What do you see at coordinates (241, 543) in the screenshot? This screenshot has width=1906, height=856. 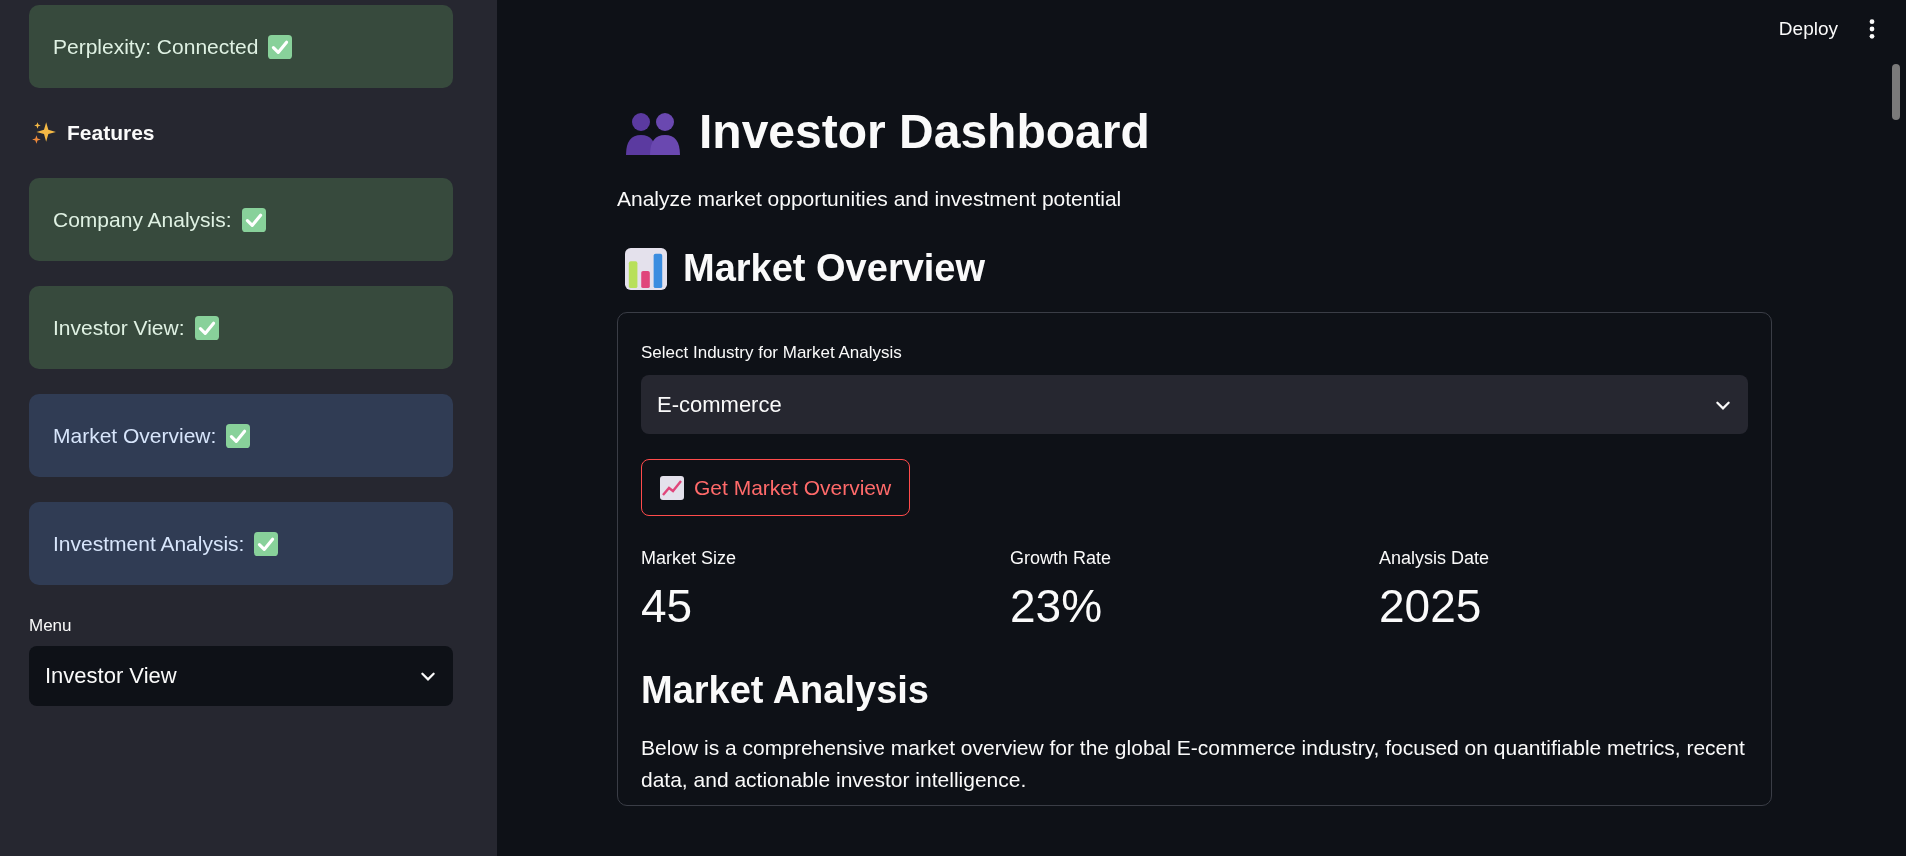 I see `feature-alert: Investment Analysis:` at bounding box center [241, 543].